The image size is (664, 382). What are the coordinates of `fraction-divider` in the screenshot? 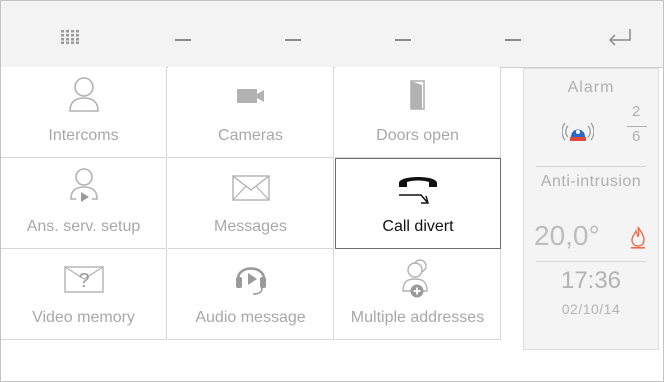 It's located at (637, 126).